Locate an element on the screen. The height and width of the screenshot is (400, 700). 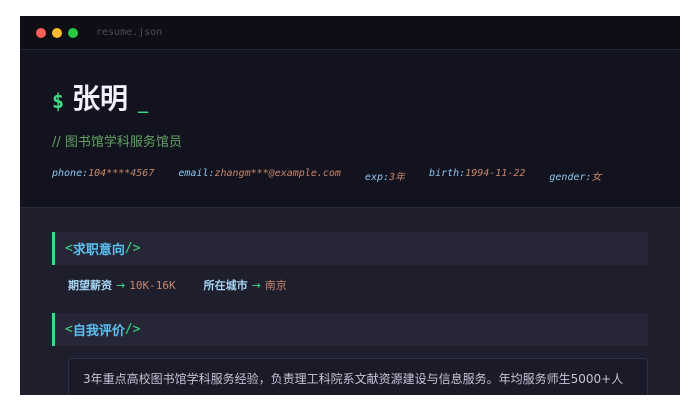
window-title: resume.json is located at coordinates (129, 32).